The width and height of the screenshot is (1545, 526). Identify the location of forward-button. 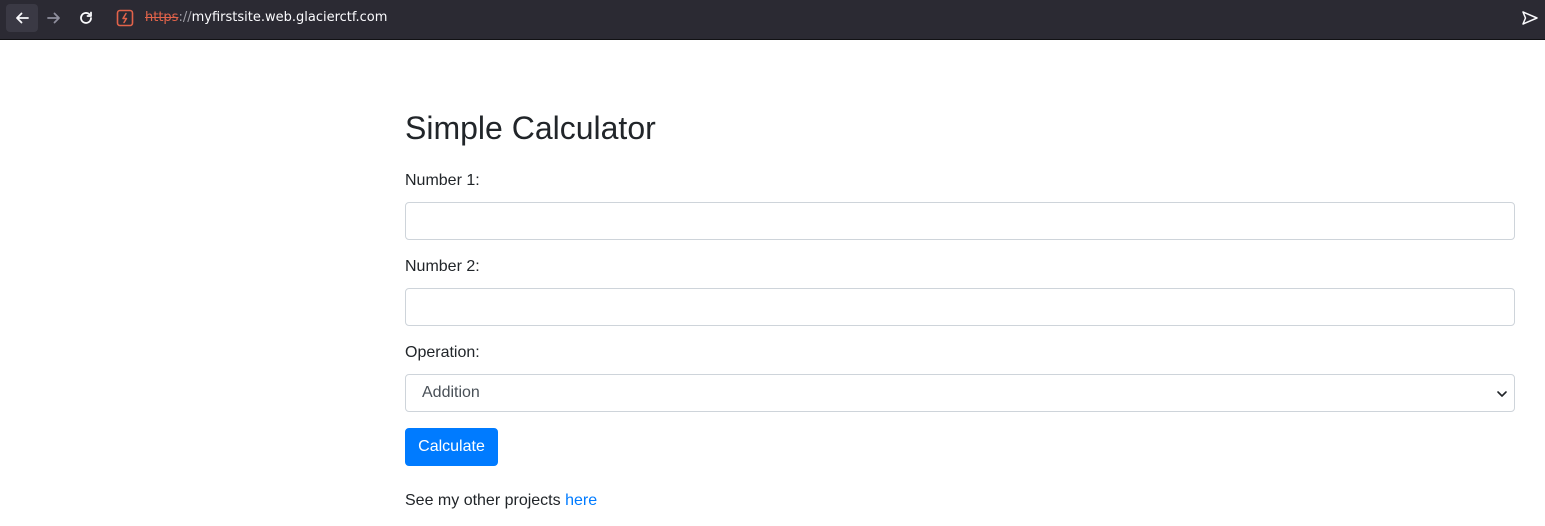
(54, 18).